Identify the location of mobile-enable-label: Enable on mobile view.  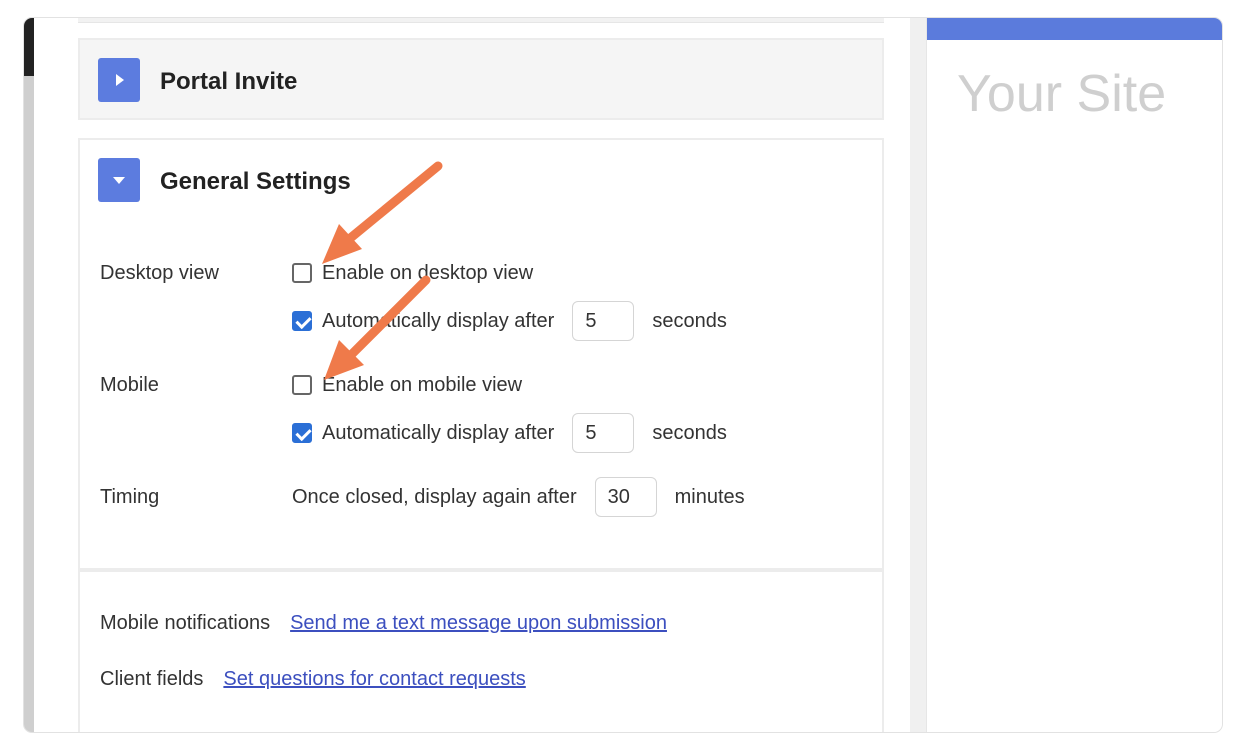
(422, 384).